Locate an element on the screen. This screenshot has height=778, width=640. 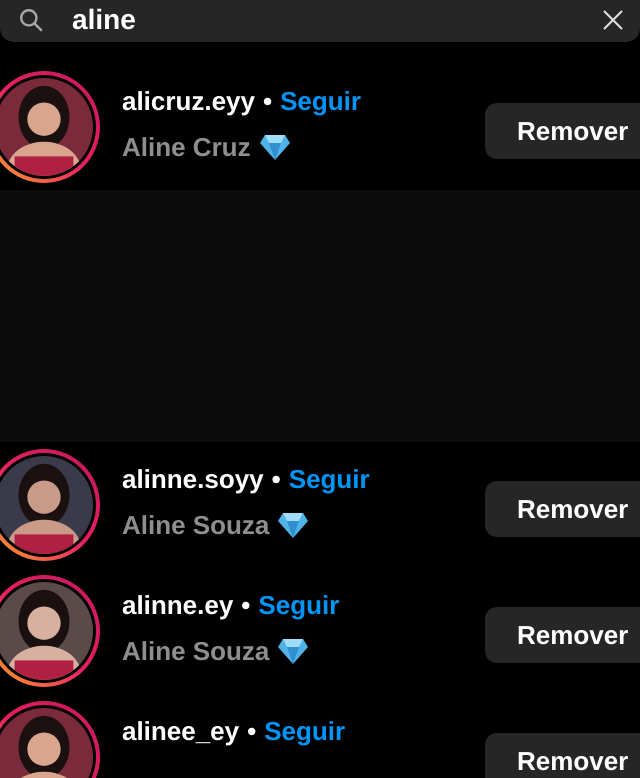
search-field: aline is located at coordinates (320, 21).